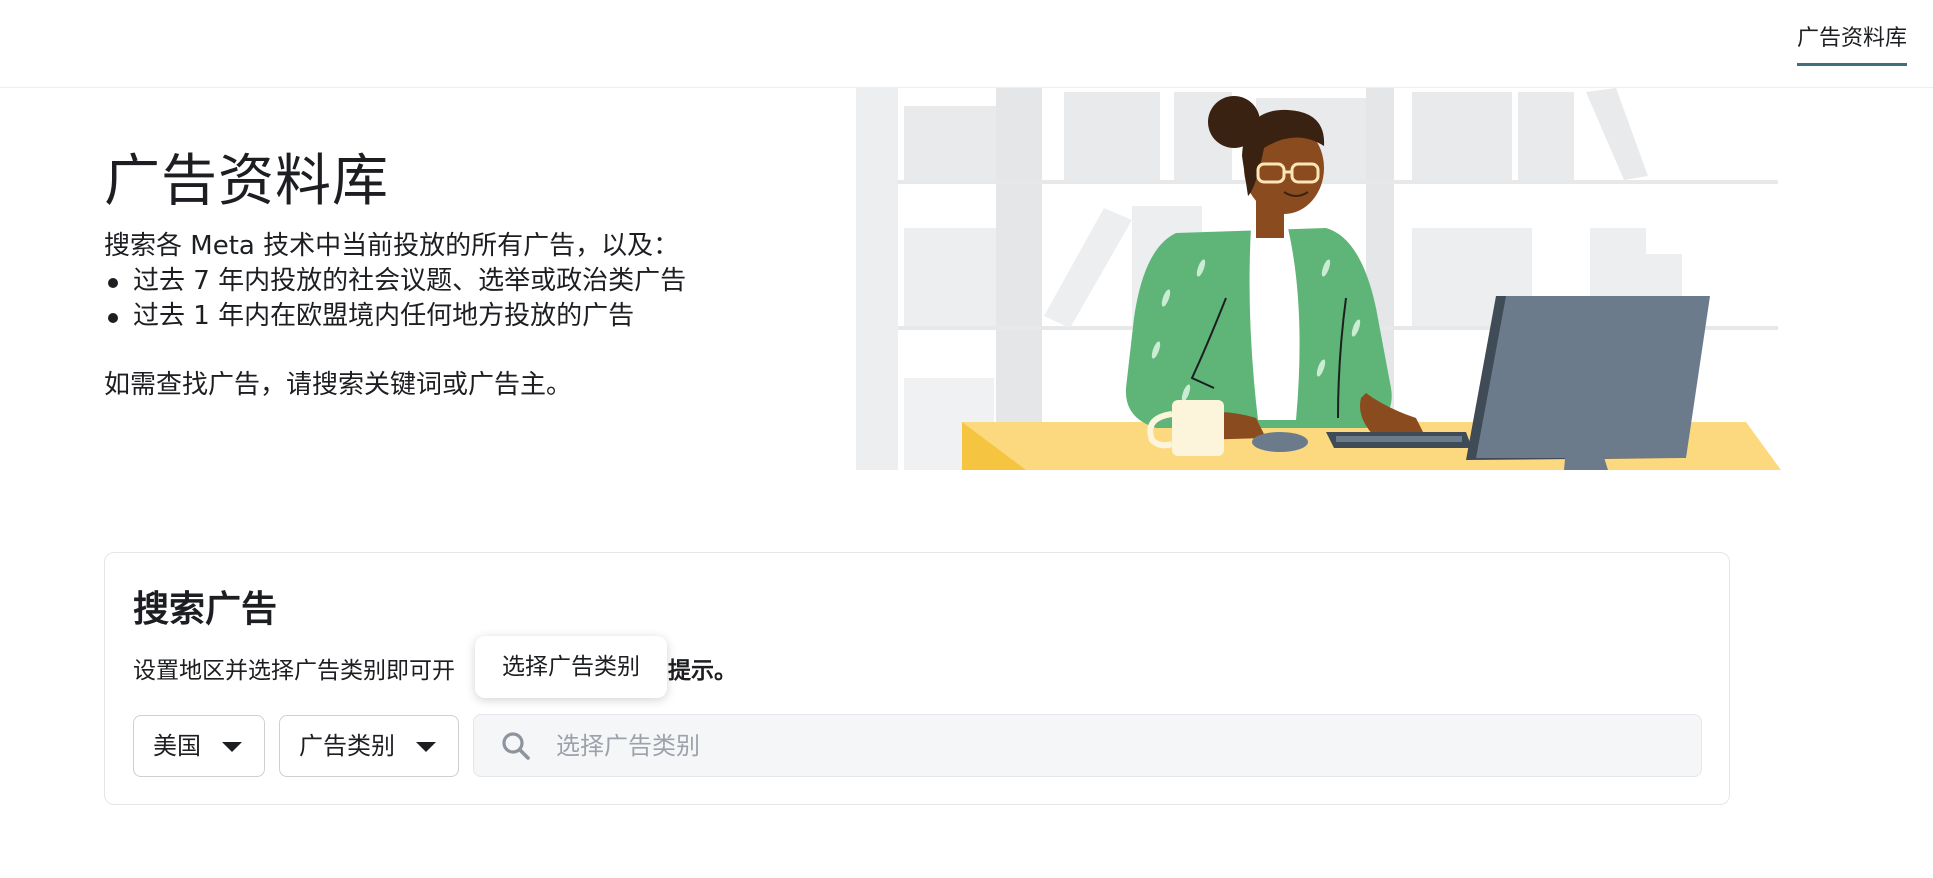 This screenshot has width=1933, height=878. What do you see at coordinates (516, 746) in the screenshot?
I see `search-icon` at bounding box center [516, 746].